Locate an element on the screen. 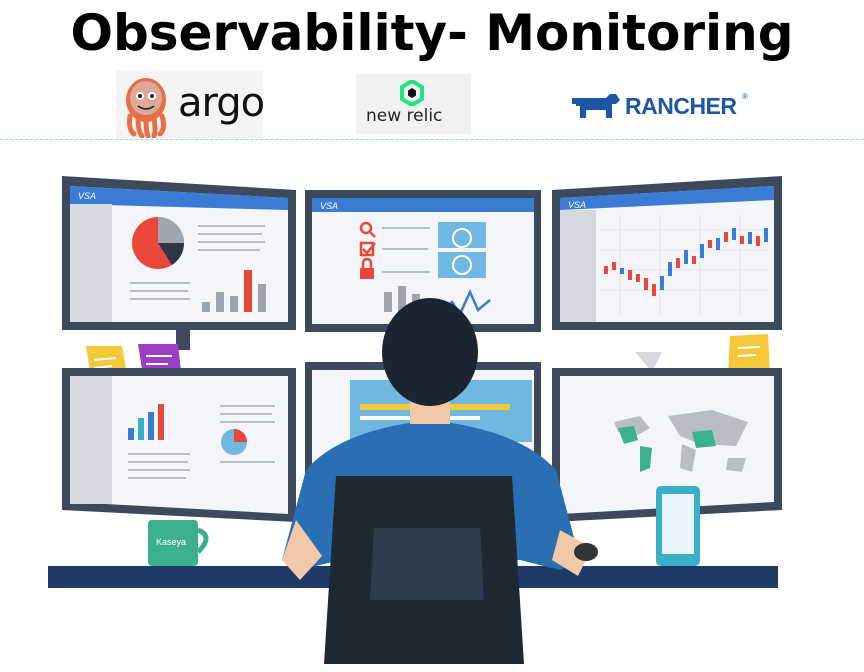 The width and height of the screenshot is (864, 672). monitor-top-left: VSA is located at coordinates (179, 263).